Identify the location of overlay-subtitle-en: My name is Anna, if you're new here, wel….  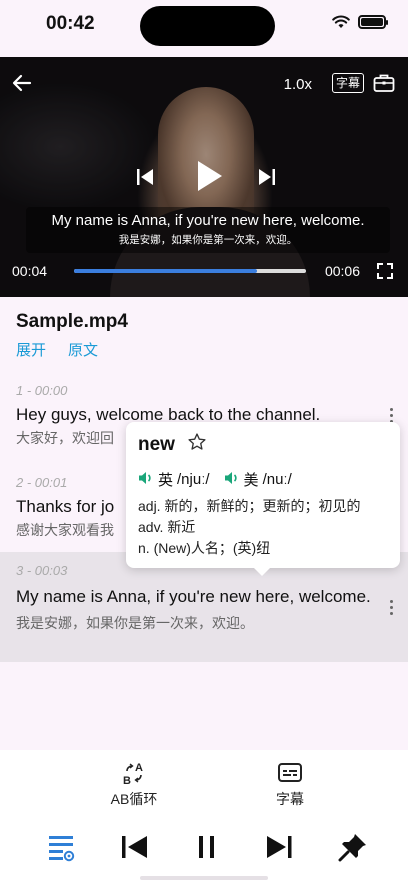
(208, 220).